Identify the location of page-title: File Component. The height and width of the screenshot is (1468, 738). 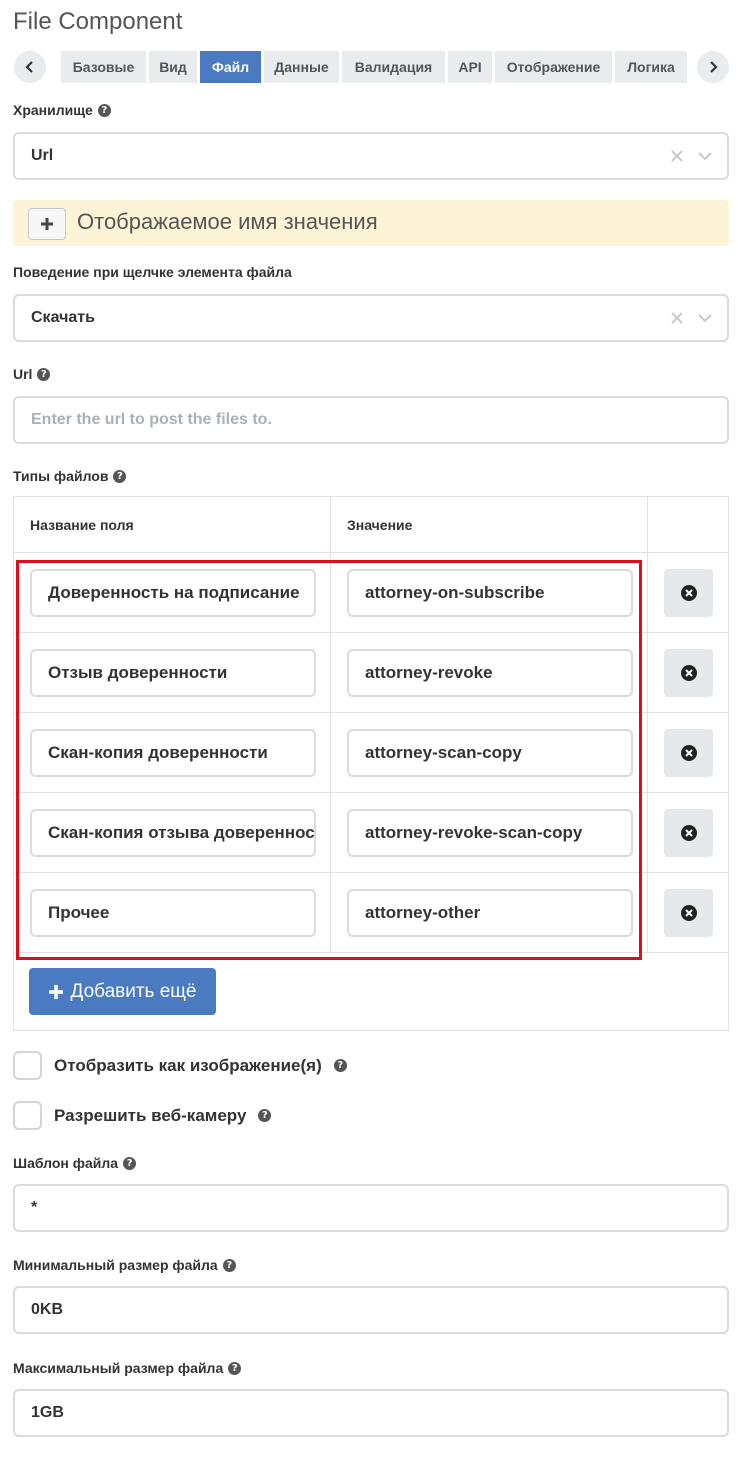
(98, 21).